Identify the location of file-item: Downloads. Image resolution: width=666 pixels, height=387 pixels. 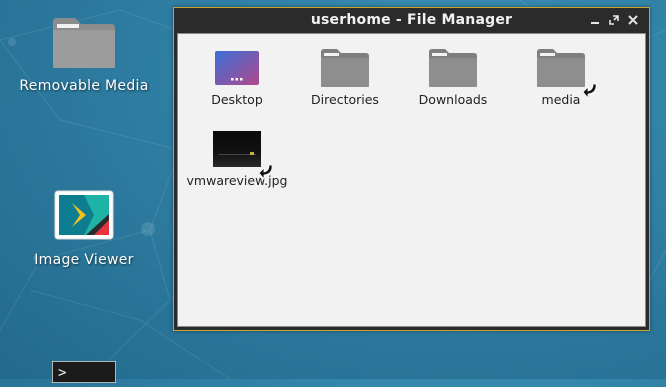
(453, 77).